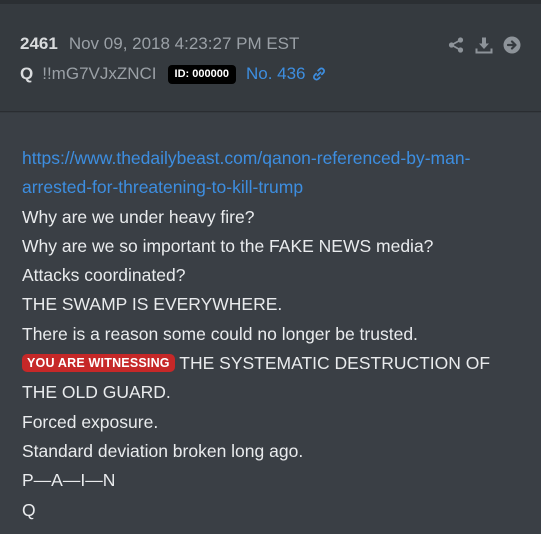  I want to click on body-line: Why are we under heavy fire?, so click(138, 216).